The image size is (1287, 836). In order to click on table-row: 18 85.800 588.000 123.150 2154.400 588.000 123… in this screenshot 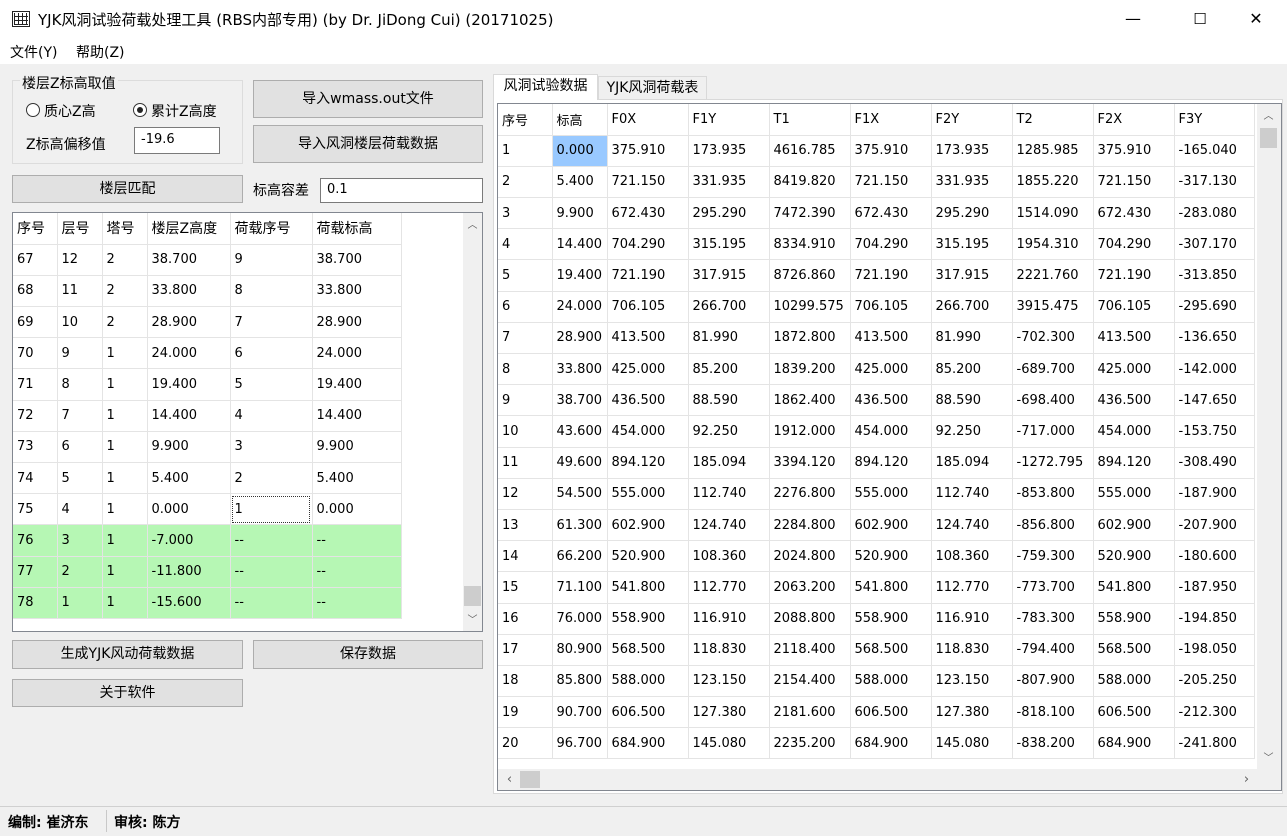, I will do `click(876, 681)`.